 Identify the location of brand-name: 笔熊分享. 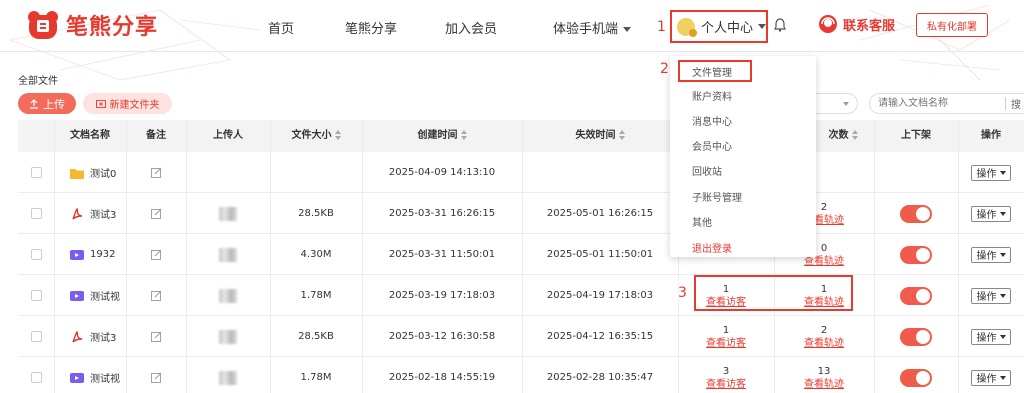
(112, 27).